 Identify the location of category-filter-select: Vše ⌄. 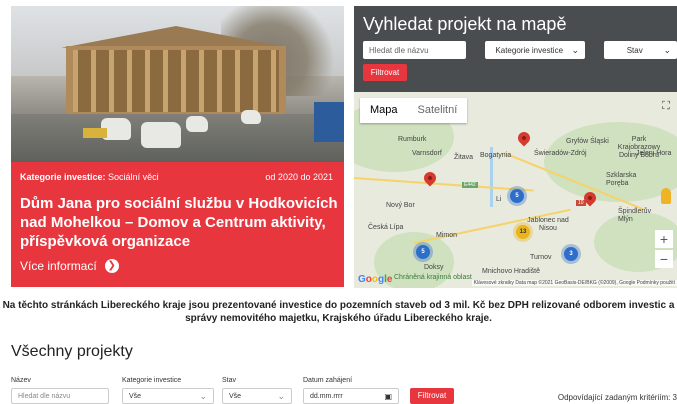
(168, 396).